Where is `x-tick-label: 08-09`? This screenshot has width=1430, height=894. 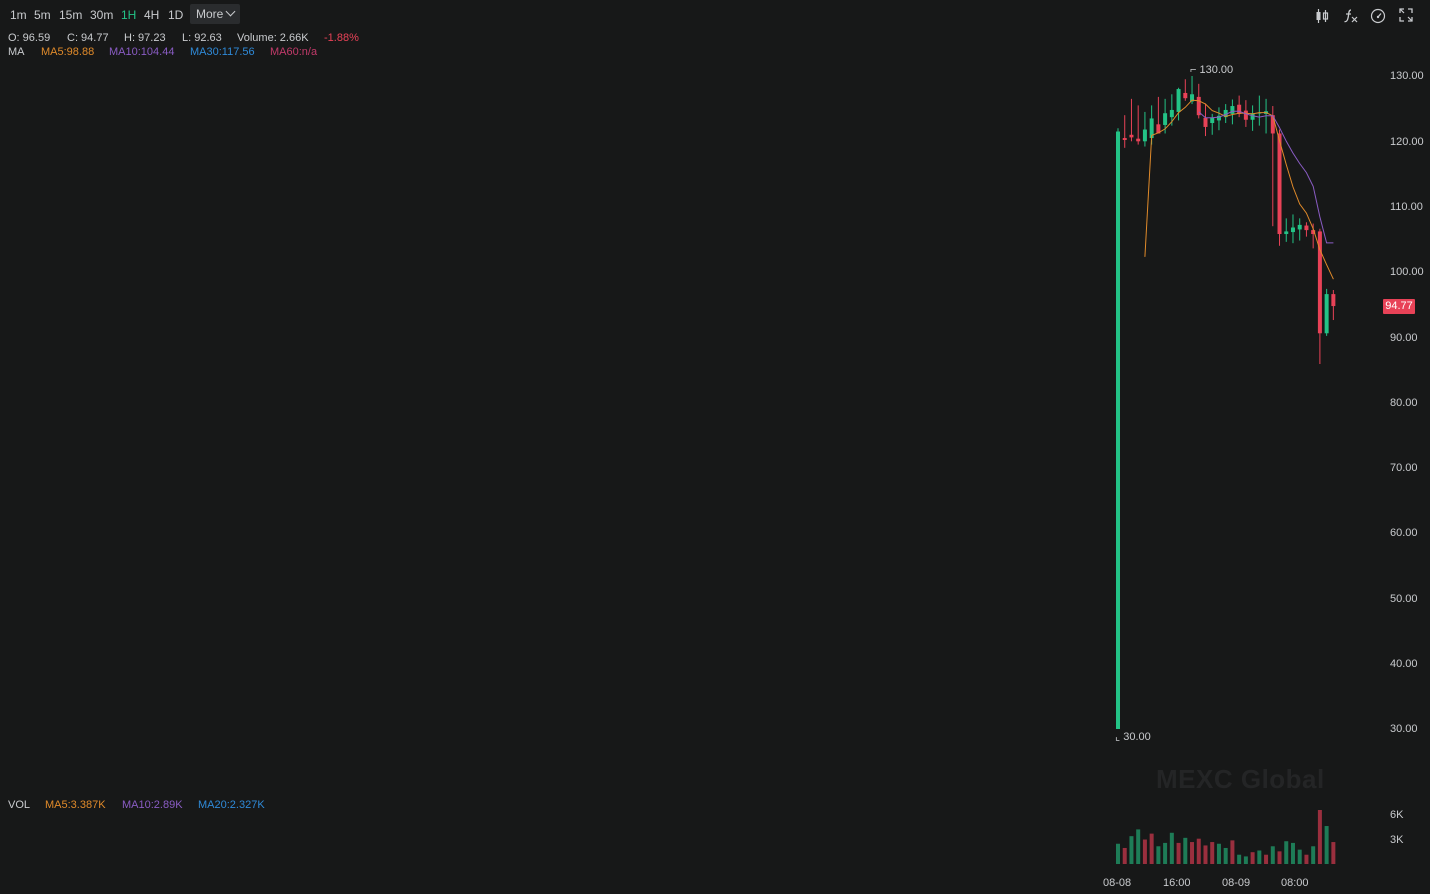
x-tick-label: 08-09 is located at coordinates (1236, 883).